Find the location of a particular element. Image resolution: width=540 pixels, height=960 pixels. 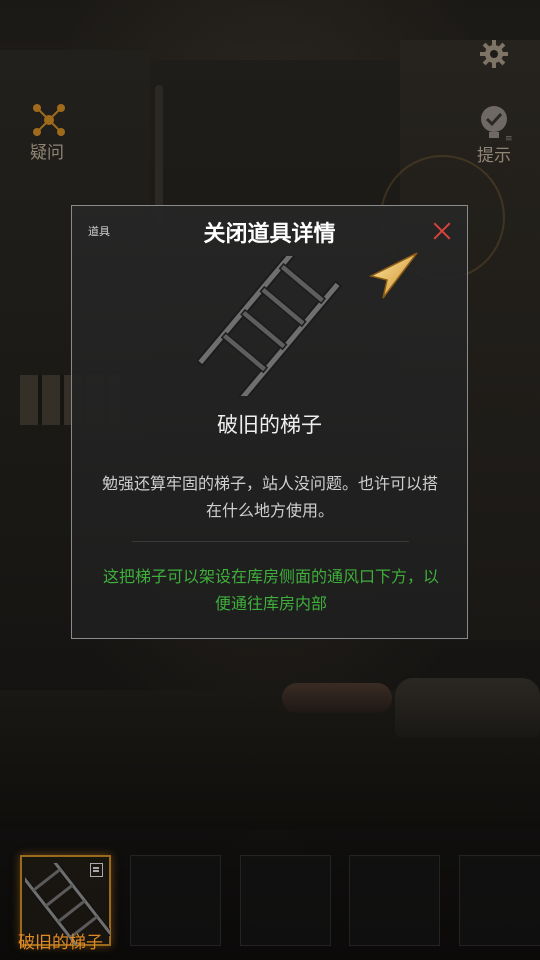

gear-icon is located at coordinates (494, 54).